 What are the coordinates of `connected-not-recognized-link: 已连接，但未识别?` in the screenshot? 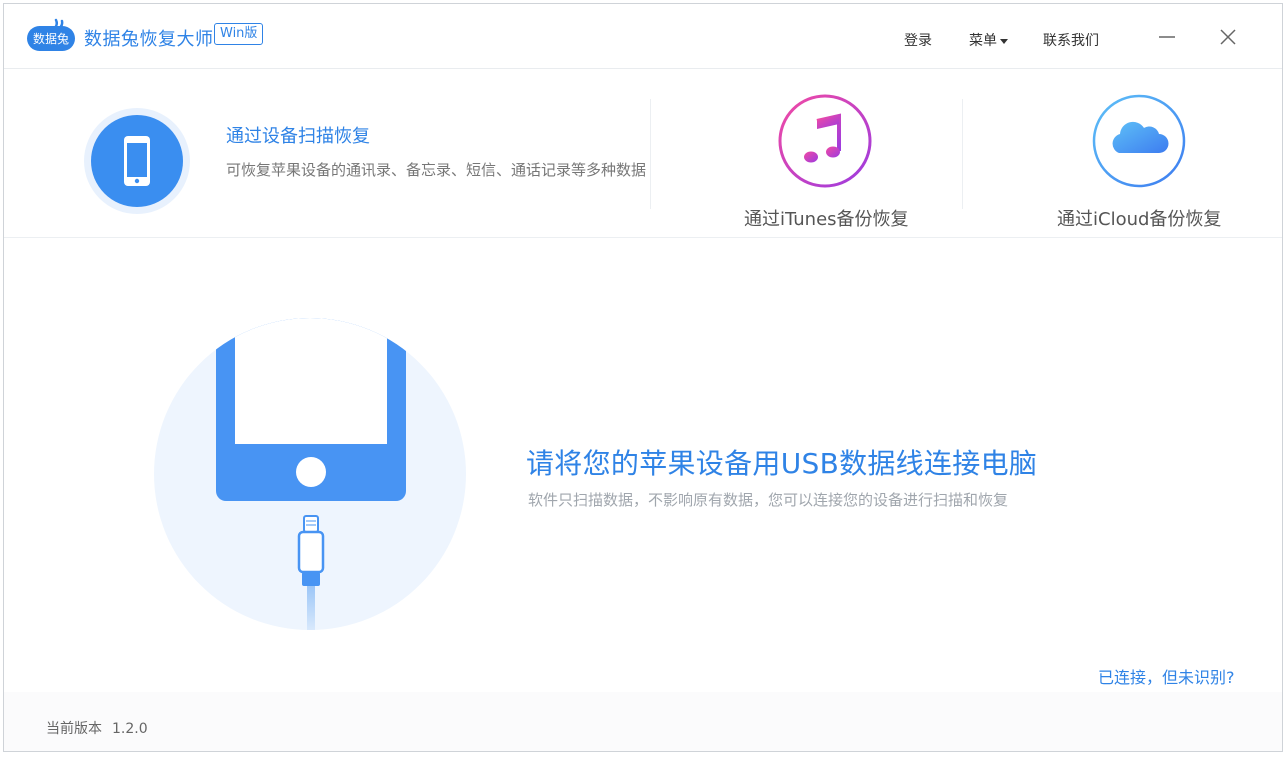 It's located at (1166, 676).